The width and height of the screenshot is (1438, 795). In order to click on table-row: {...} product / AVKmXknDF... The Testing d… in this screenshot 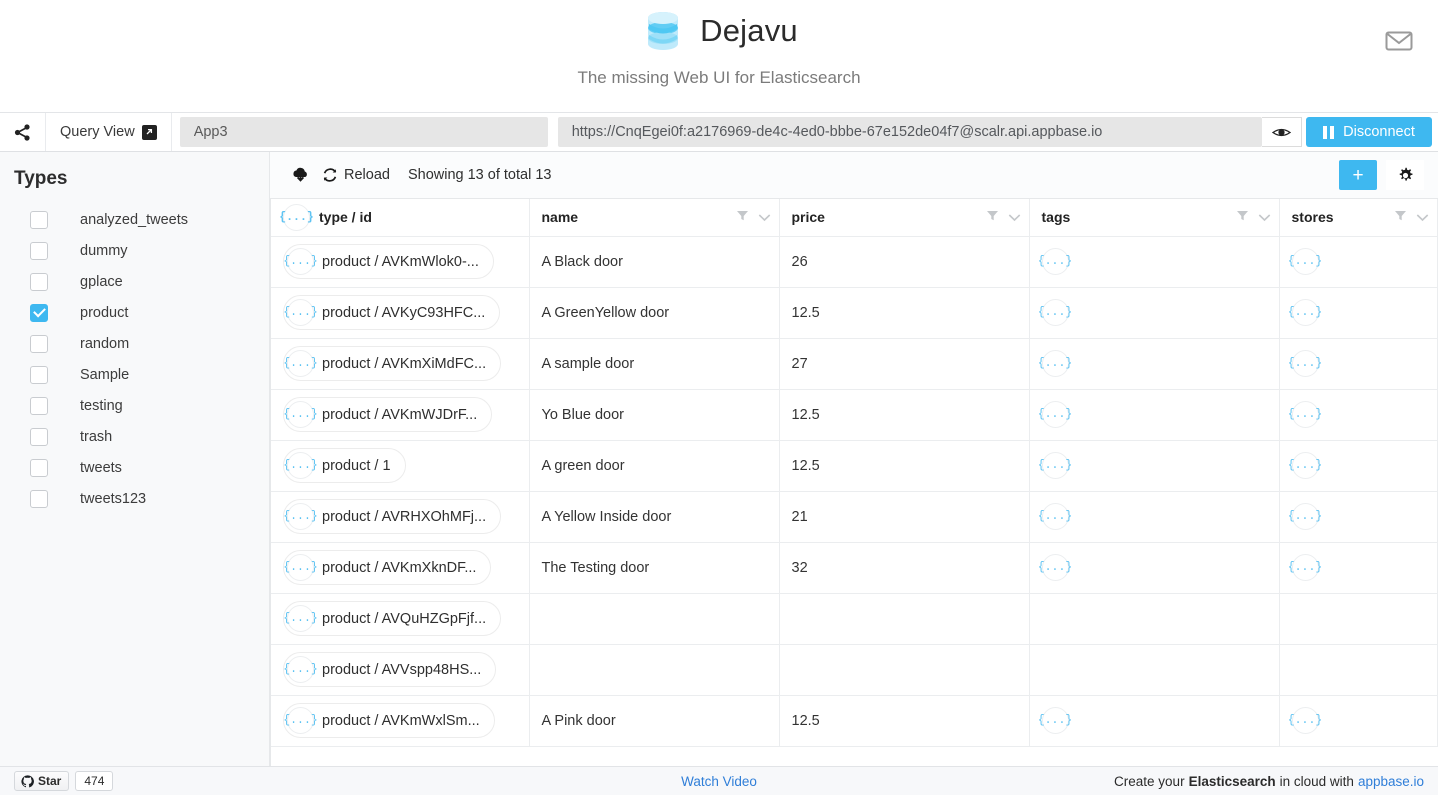, I will do `click(854, 568)`.